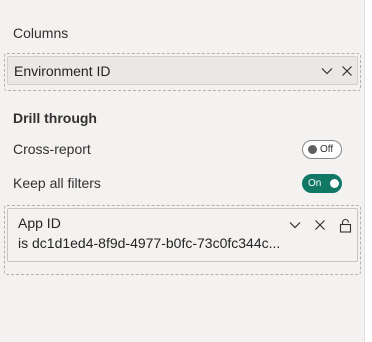 This screenshot has height=342, width=372. Describe the element at coordinates (62, 71) in the screenshot. I see `column-field-label: Environment ID` at that location.